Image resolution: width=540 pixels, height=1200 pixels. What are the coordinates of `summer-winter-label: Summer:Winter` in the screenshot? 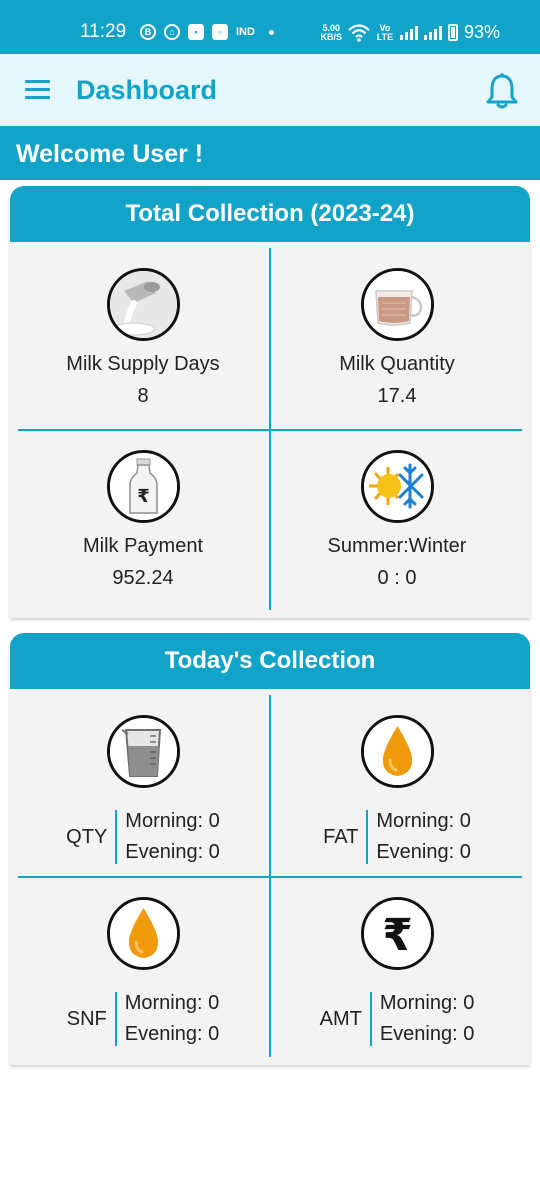 It's located at (397, 546).